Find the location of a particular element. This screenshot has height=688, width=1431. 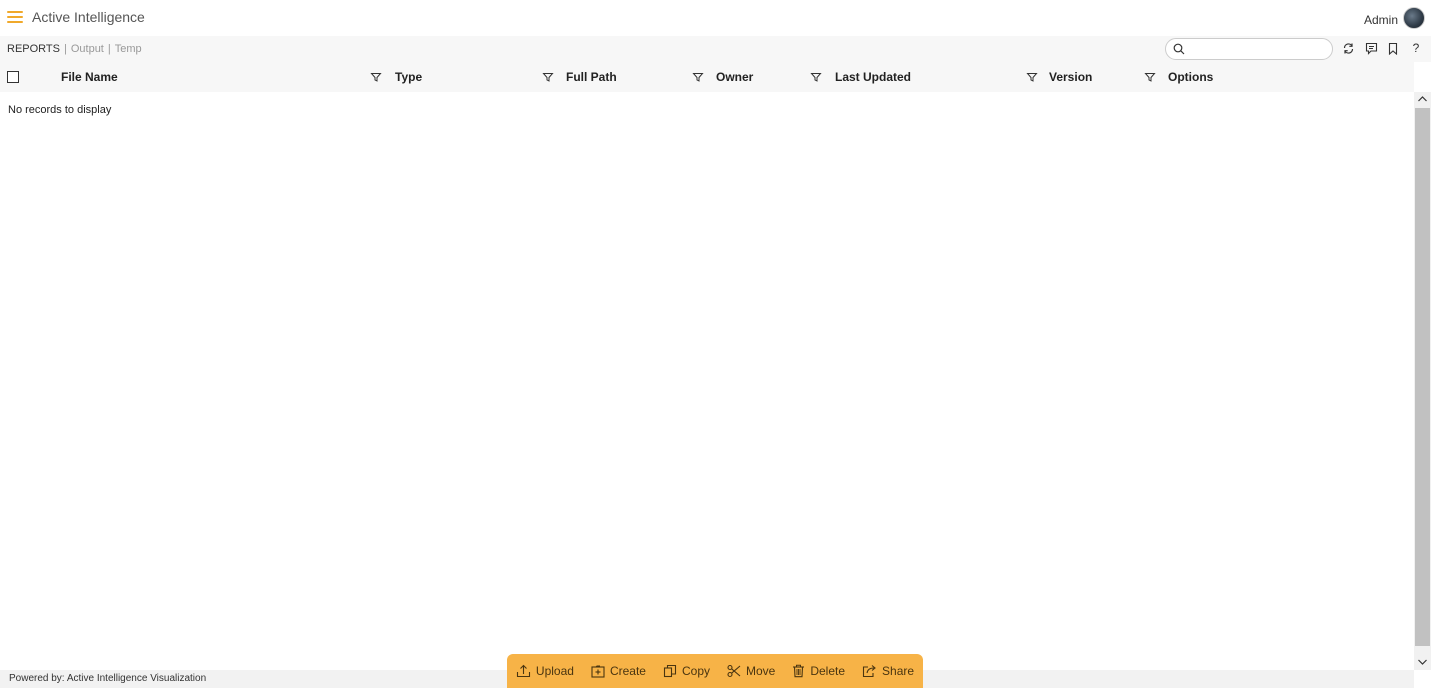

breadcrumb: REPORTS | Output | Temp is located at coordinates (74, 49).